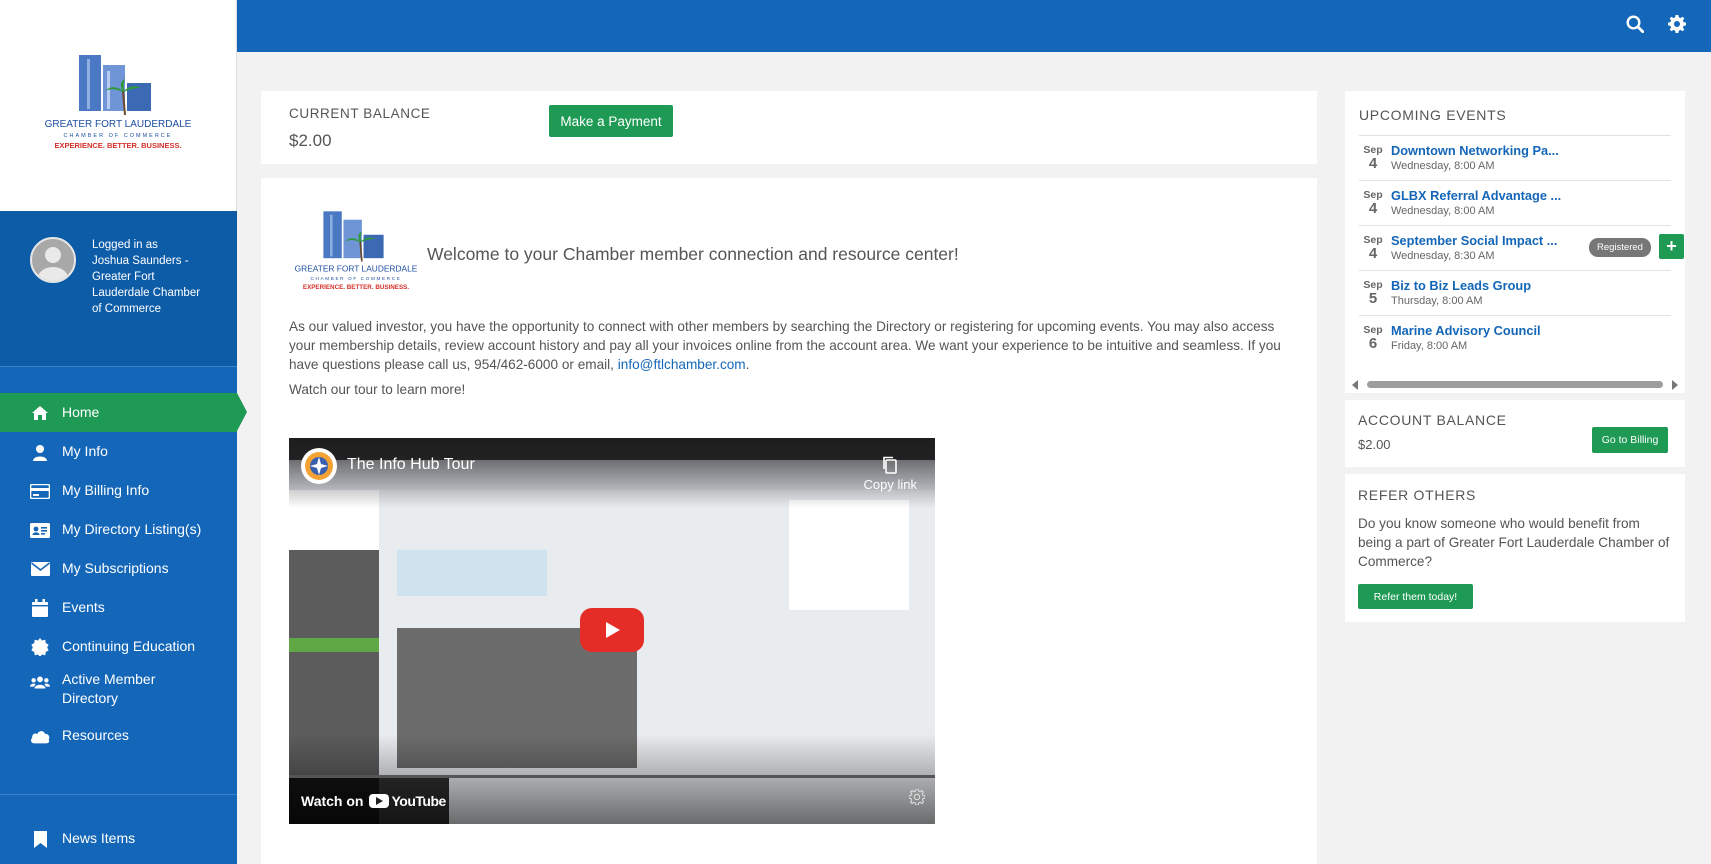 The width and height of the screenshot is (1711, 864). Describe the element at coordinates (849, 555) in the screenshot. I see `thumb-right-panel` at that location.